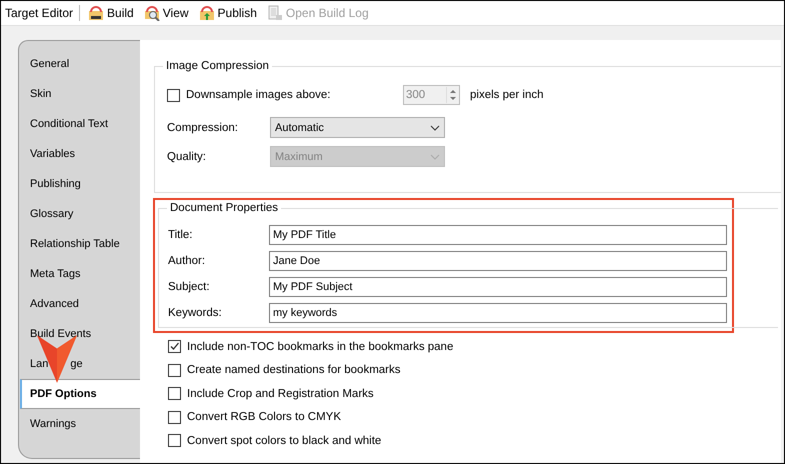  I want to click on toolbar-title: Target Editor, so click(39, 13).